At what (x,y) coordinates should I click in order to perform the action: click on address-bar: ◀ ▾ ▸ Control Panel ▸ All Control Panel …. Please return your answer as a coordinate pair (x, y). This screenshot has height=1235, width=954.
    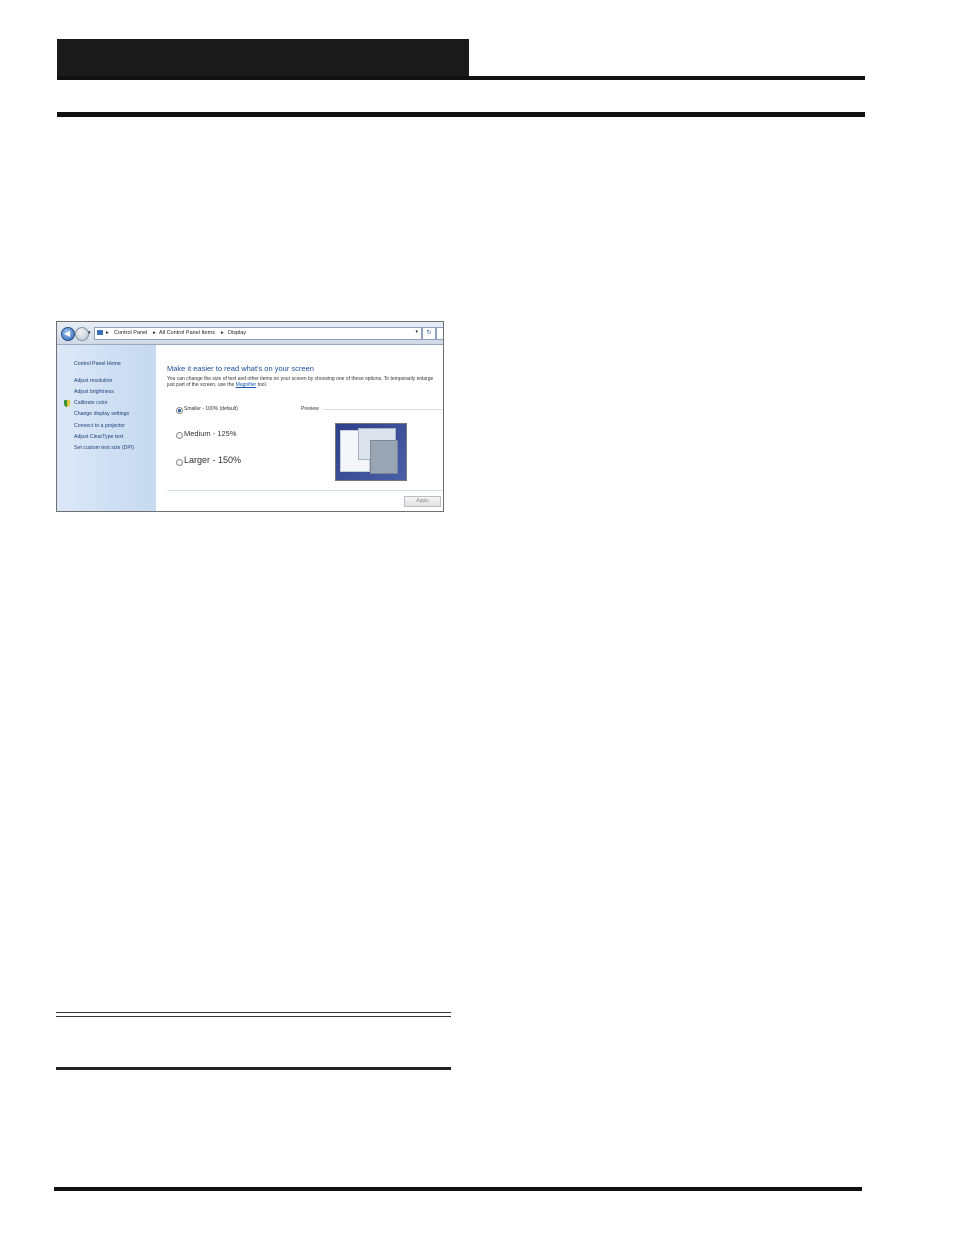
    Looking at the image, I should click on (250, 333).